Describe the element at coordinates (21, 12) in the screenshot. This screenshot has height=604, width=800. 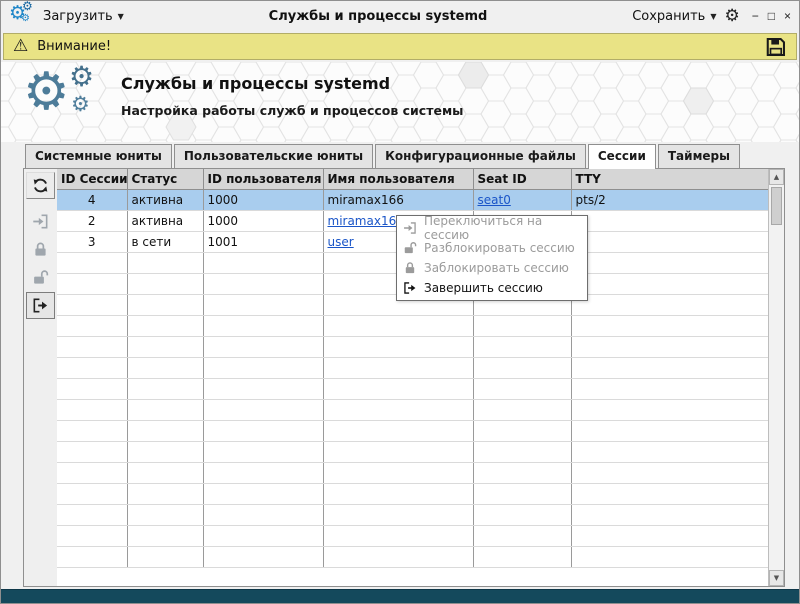
I see `app-gears-icon: ⚙ ⚙ ⚙` at that location.